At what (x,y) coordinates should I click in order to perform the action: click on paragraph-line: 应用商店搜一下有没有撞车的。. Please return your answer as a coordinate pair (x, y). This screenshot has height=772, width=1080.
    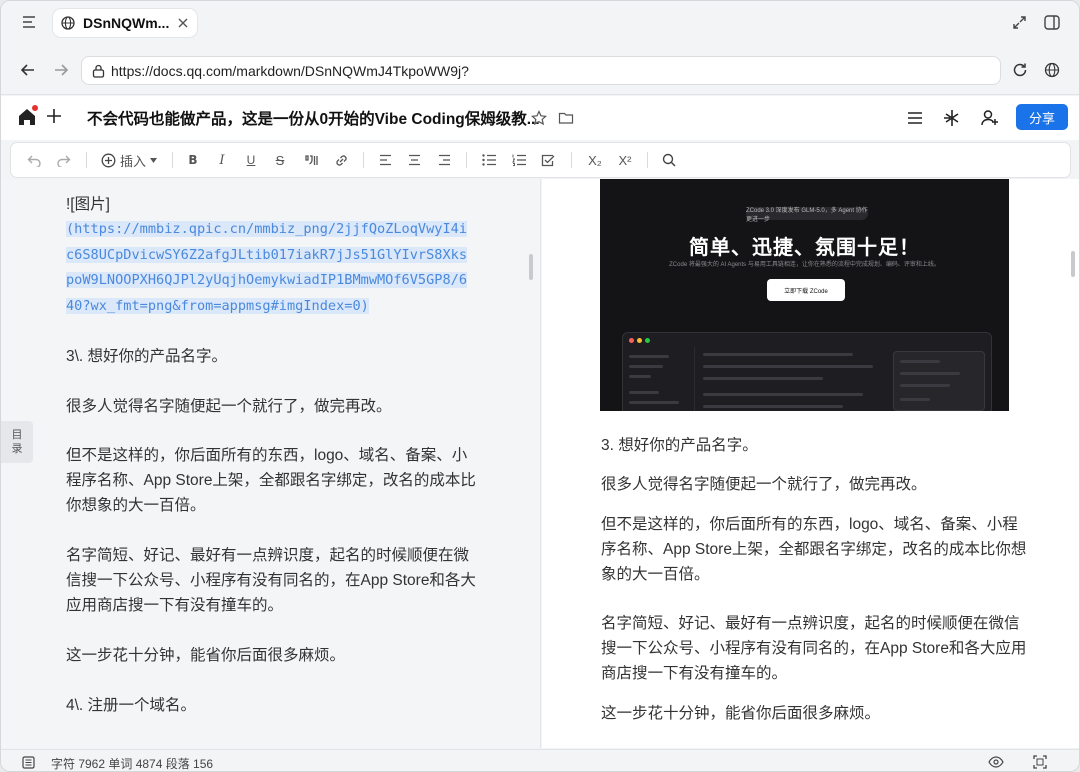
    Looking at the image, I should click on (175, 605).